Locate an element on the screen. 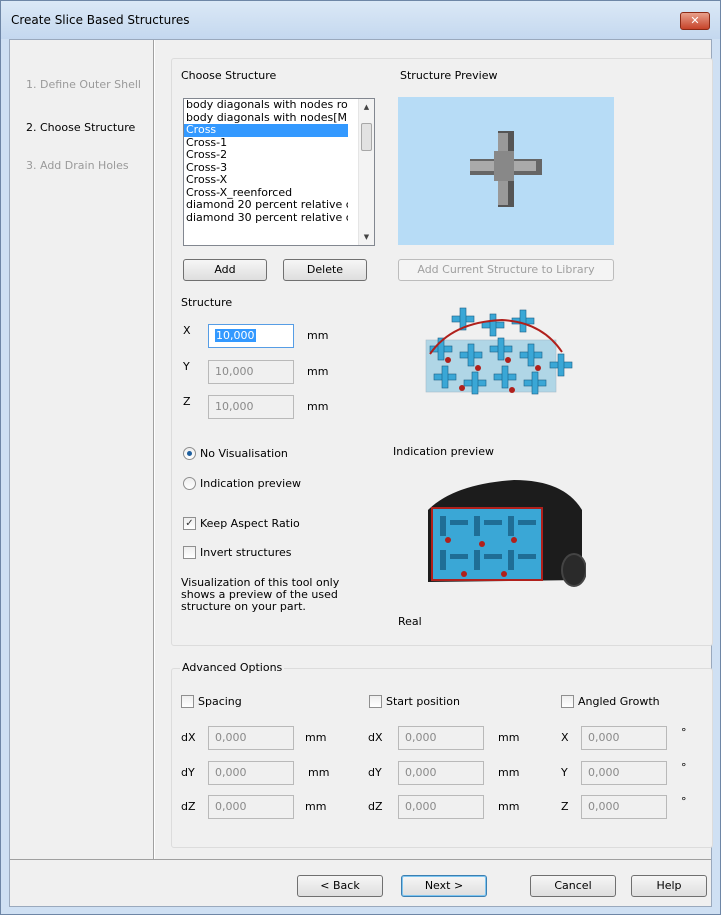 The width and height of the screenshot is (721, 915). vertical-divider is located at coordinates (153, 450).